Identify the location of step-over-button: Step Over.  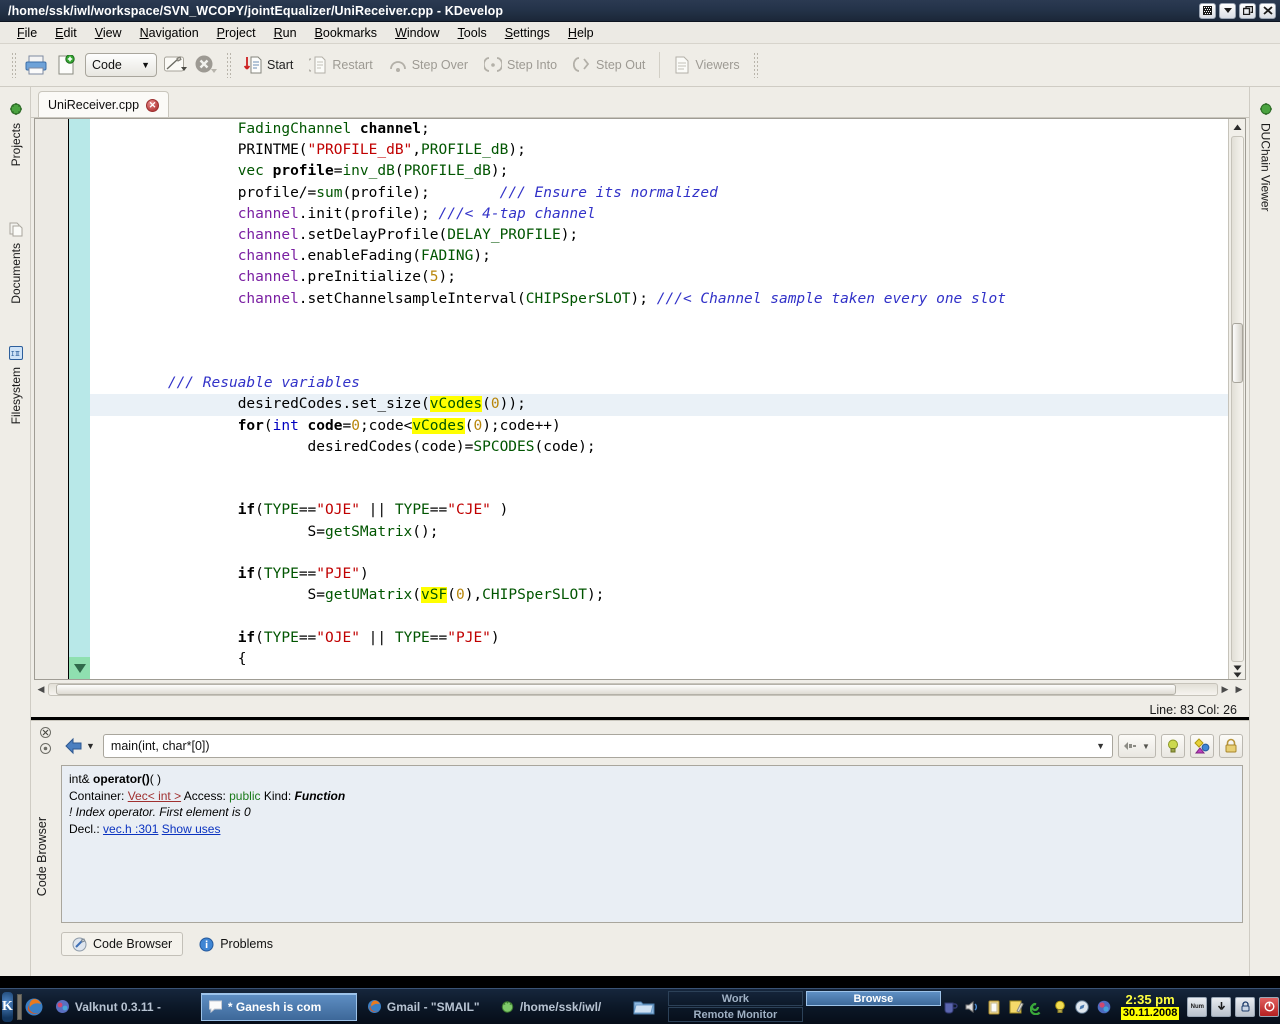
(428, 65).